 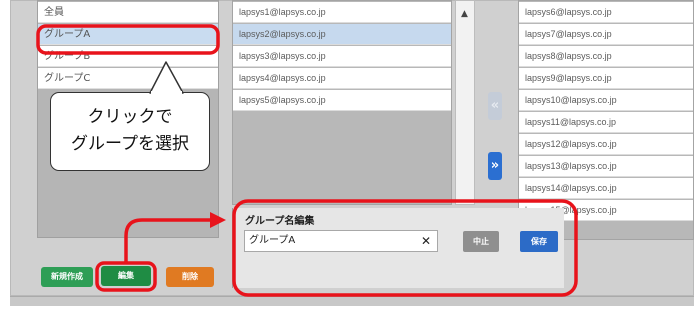 I want to click on clear-icon: ✕, so click(x=426, y=241).